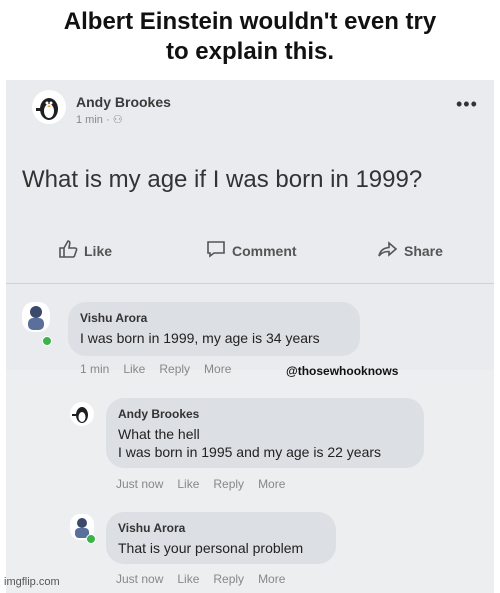  Describe the element at coordinates (467, 104) in the screenshot. I see `more-icon: •••` at that location.